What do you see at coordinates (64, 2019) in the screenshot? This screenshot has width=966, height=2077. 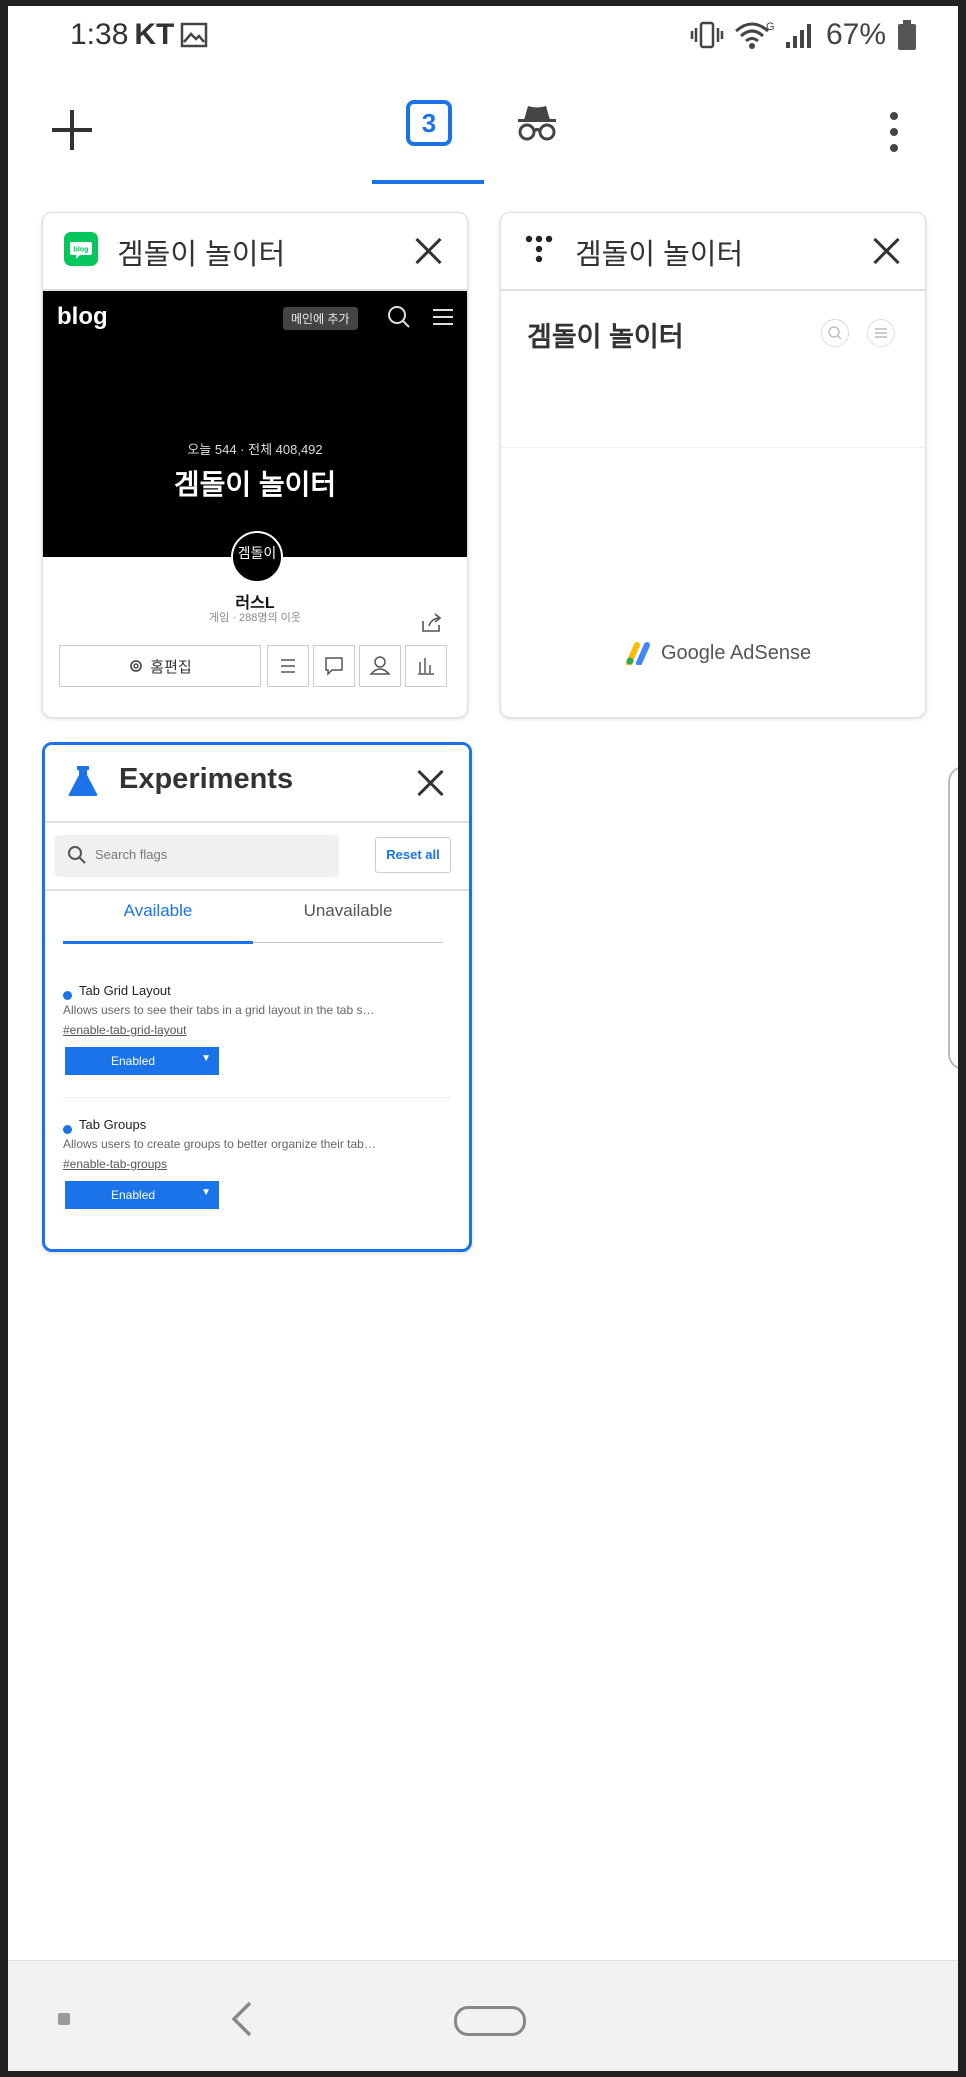 I see `recent-apps-icon` at bounding box center [64, 2019].